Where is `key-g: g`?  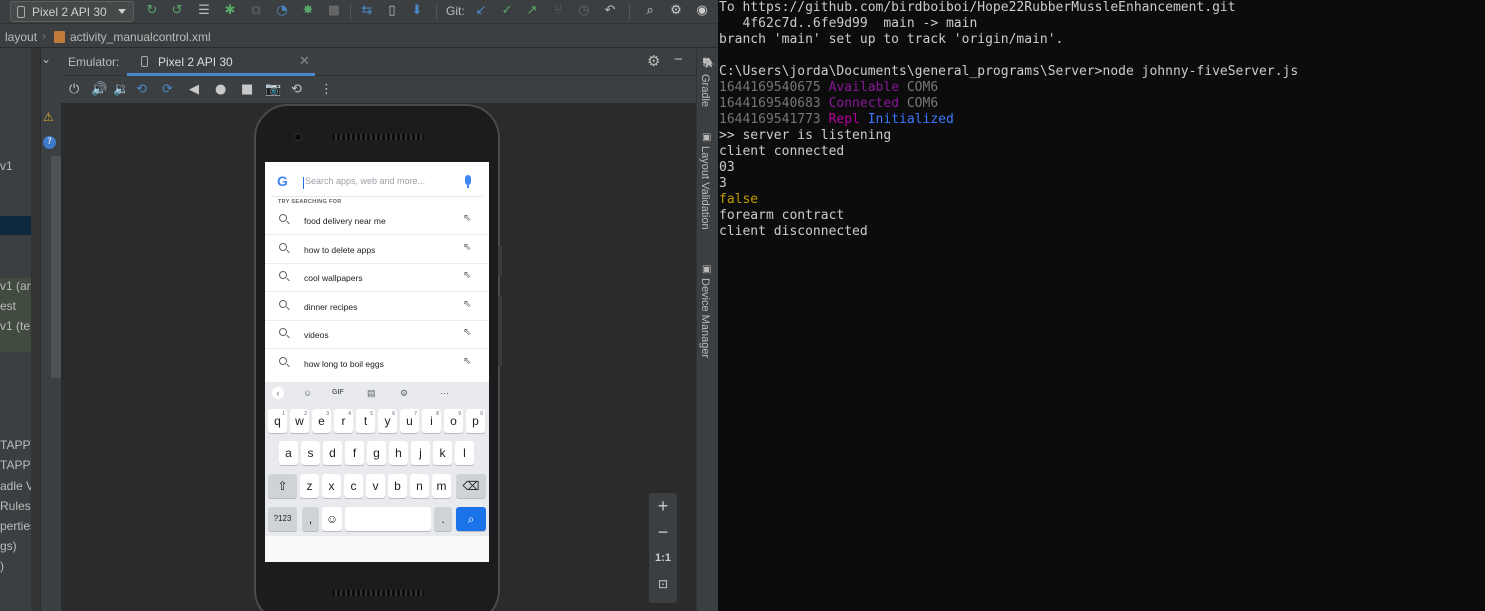 key-g: g is located at coordinates (376, 453).